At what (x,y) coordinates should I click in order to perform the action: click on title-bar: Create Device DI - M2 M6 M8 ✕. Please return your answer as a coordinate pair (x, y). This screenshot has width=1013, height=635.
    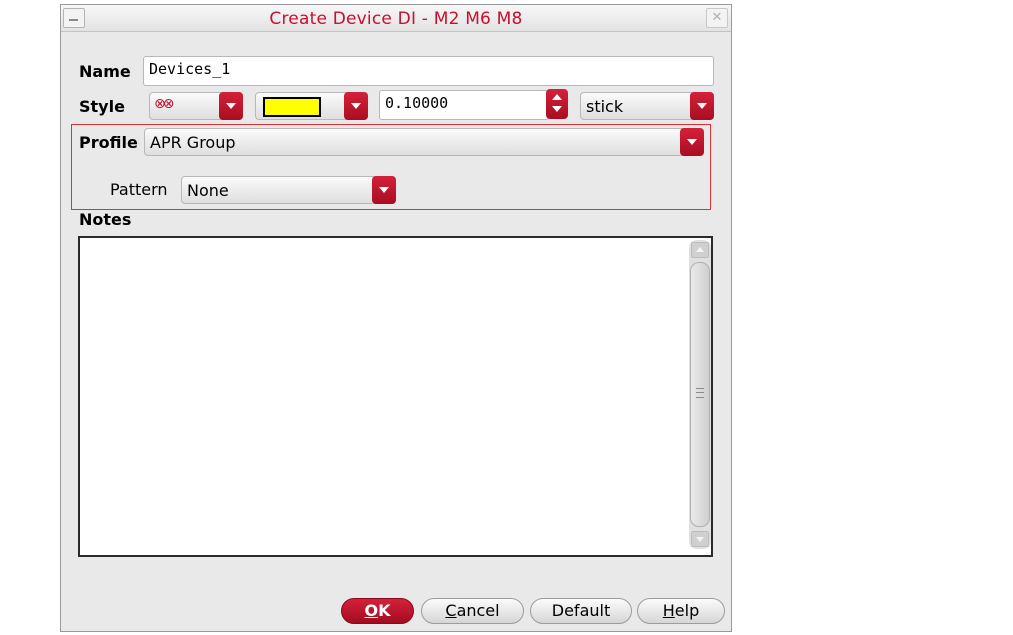
    Looking at the image, I should click on (396, 18).